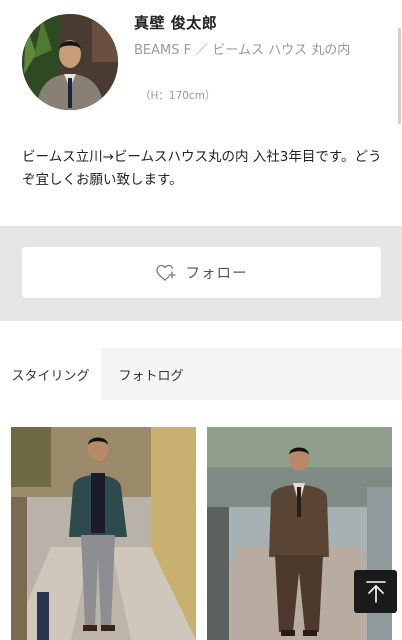 This screenshot has height=640, width=402. I want to click on staff-bio: ビームス立川→ビームスハウス丸の内 入社3年目です。どうぞ宜しくお願い致します。, so click(202, 168).